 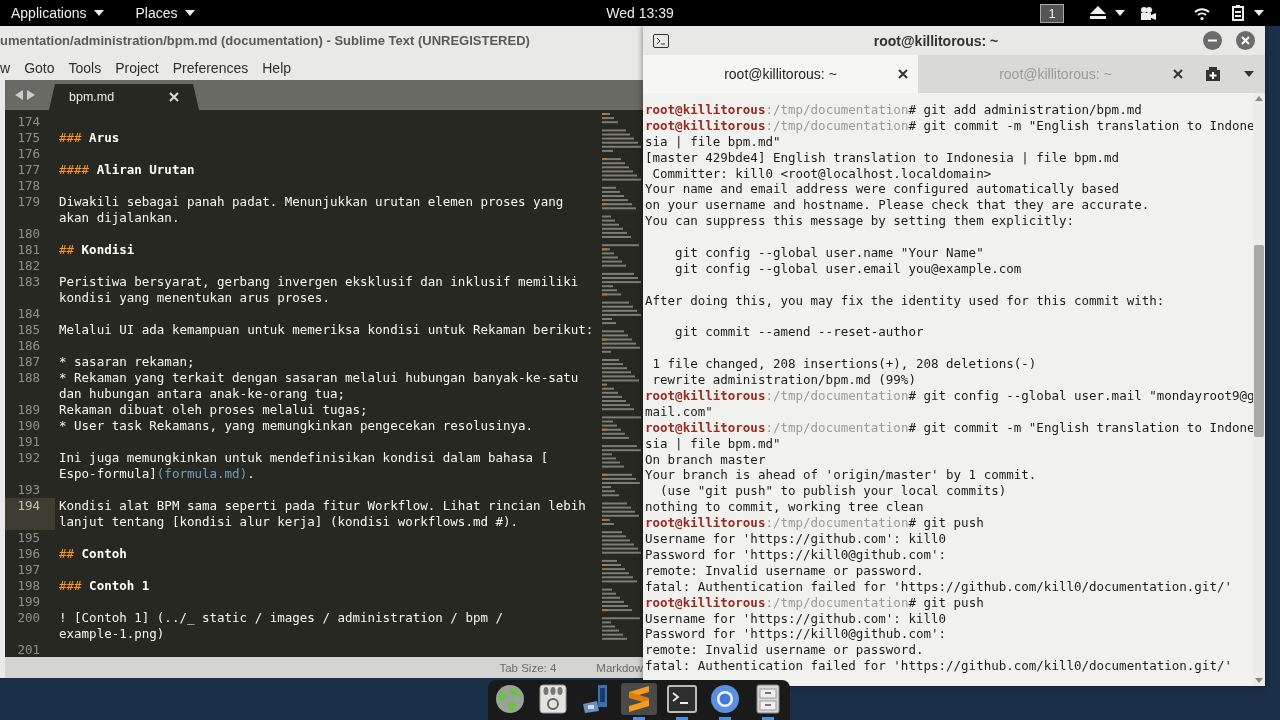 What do you see at coordinates (57, 13) in the screenshot?
I see `menu-button: Applications` at bounding box center [57, 13].